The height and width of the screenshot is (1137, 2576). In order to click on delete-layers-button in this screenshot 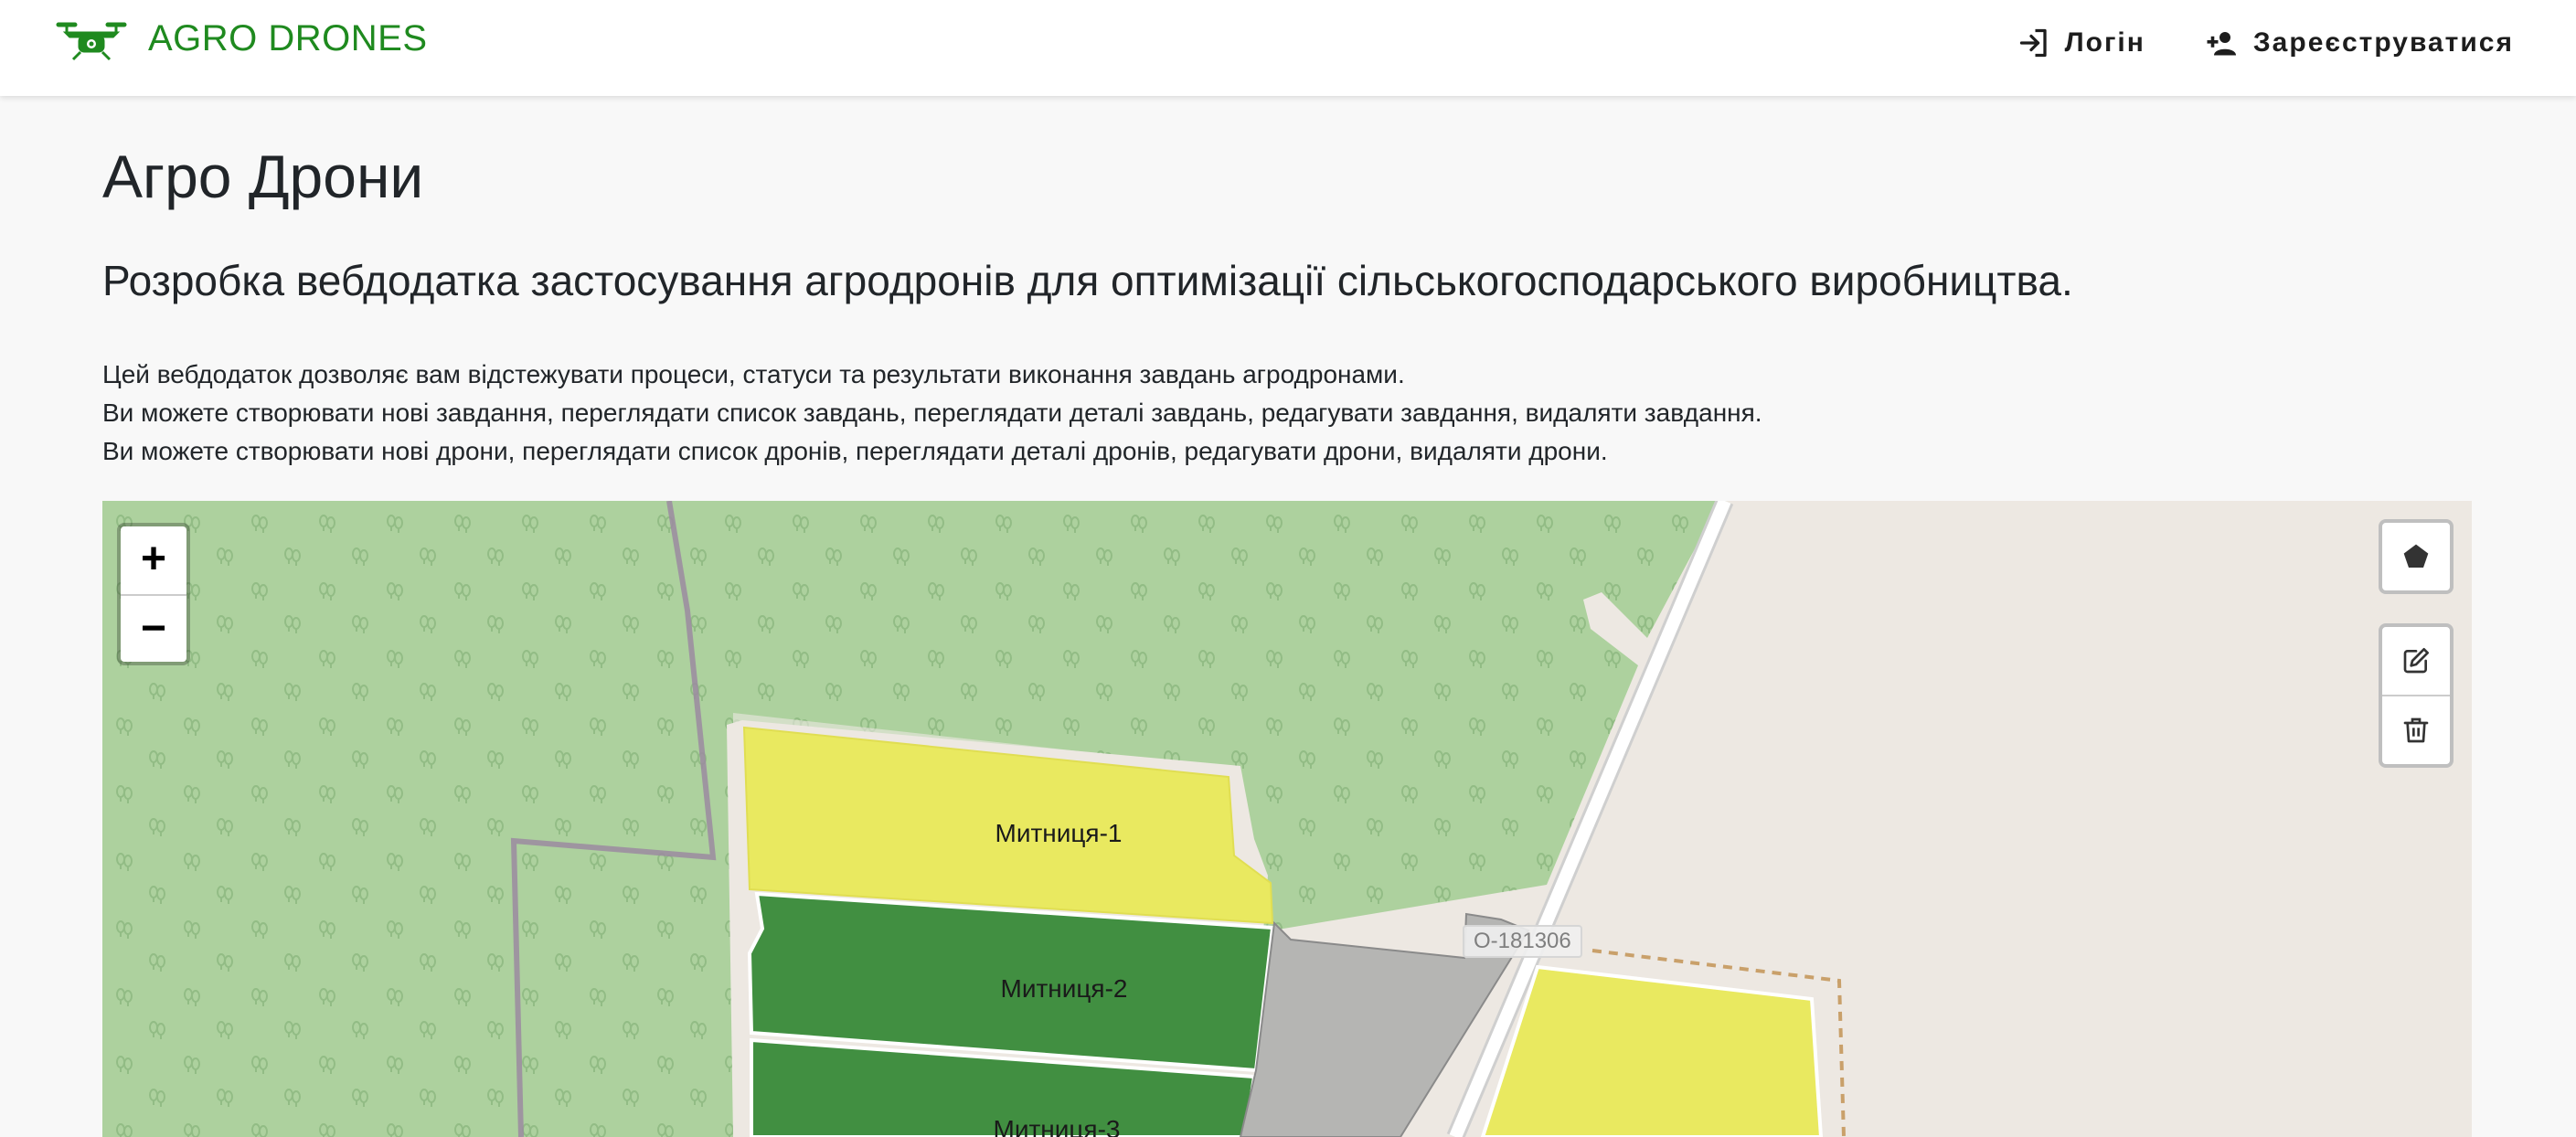, I will do `click(2416, 730)`.